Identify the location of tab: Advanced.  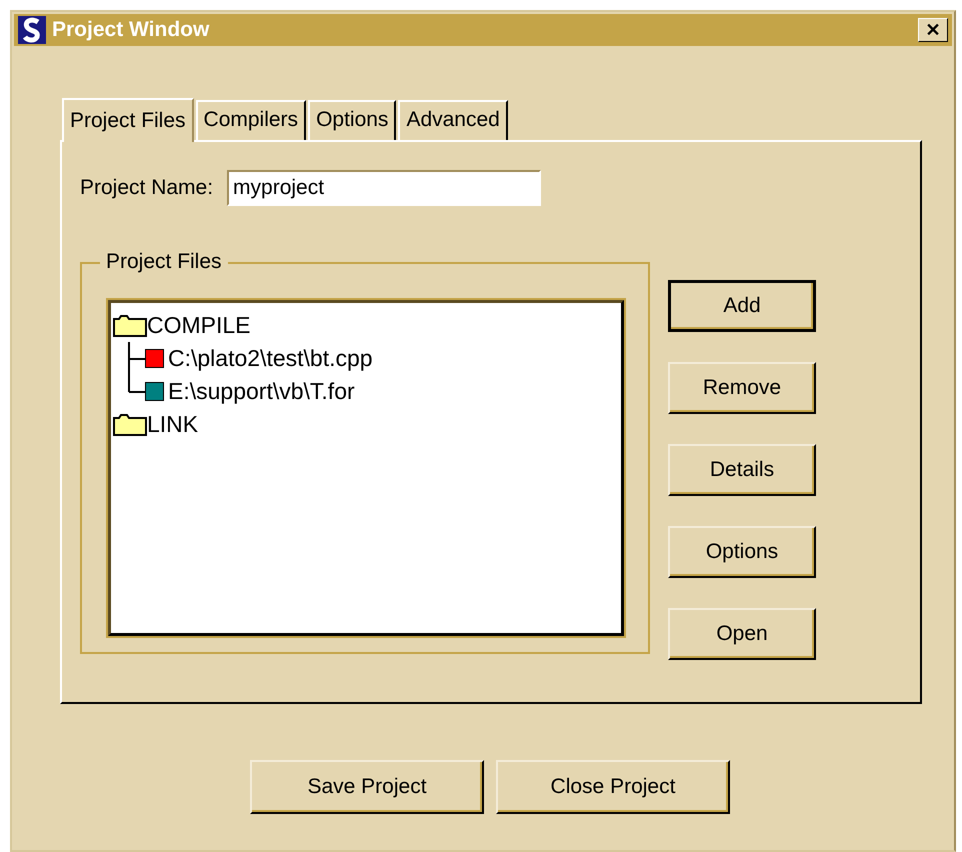
(453, 120).